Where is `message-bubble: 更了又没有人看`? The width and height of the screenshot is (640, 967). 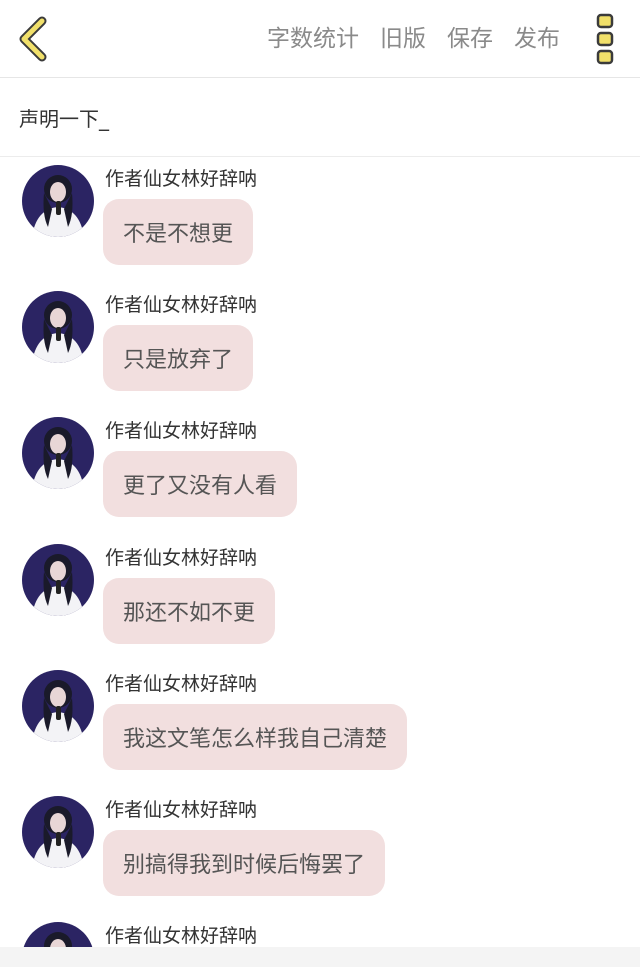
message-bubble: 更了又没有人看 is located at coordinates (200, 484).